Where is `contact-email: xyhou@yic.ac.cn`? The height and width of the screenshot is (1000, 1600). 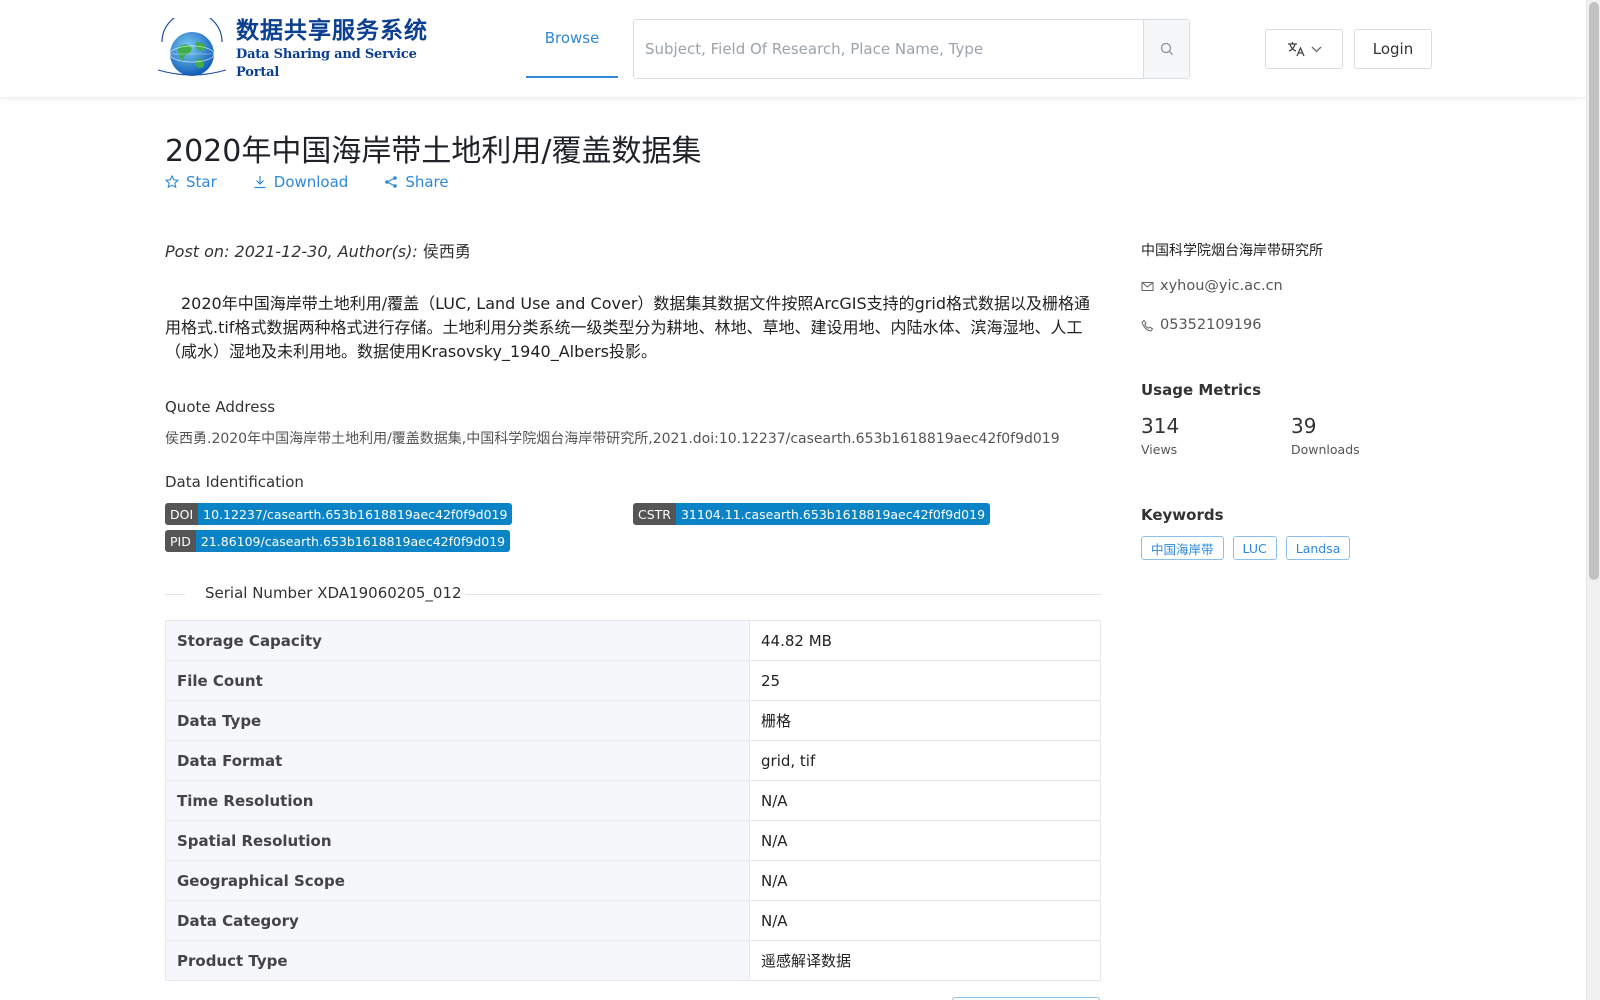
contact-email: xyhou@yic.ac.cn is located at coordinates (1212, 286).